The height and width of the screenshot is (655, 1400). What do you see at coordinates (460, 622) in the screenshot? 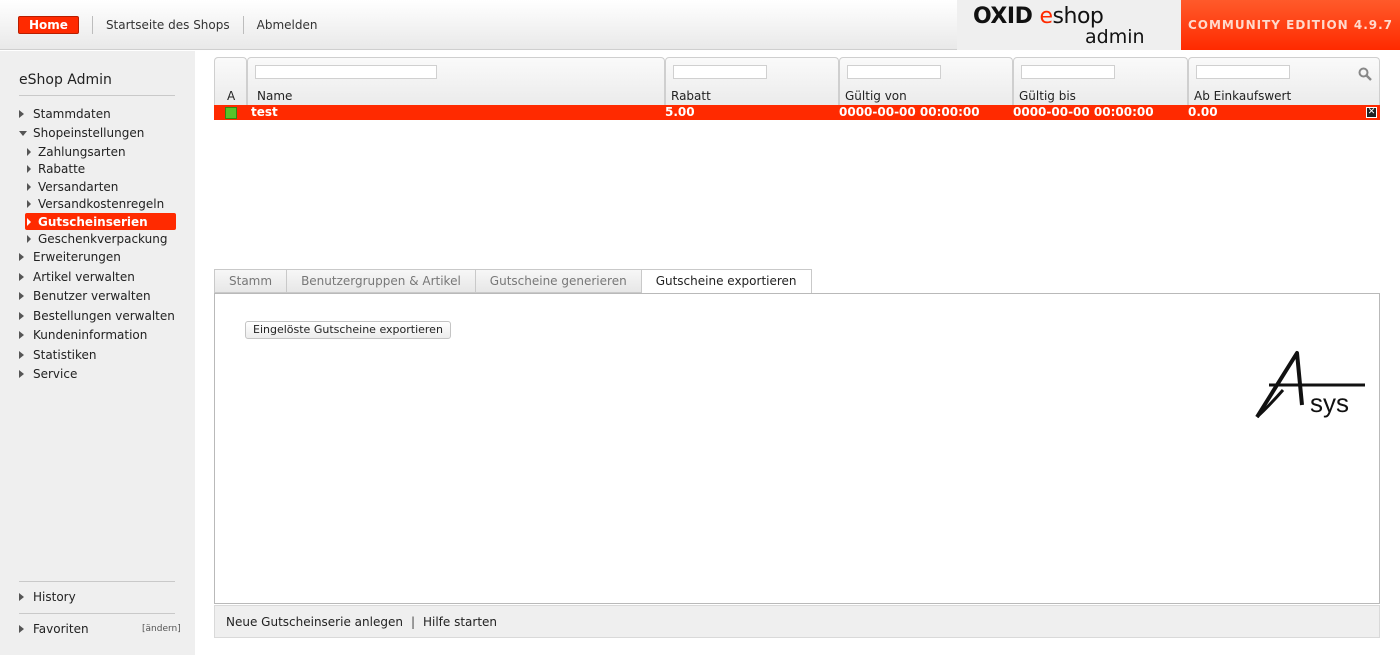
I see `help-link: Hilfe starten` at bounding box center [460, 622].